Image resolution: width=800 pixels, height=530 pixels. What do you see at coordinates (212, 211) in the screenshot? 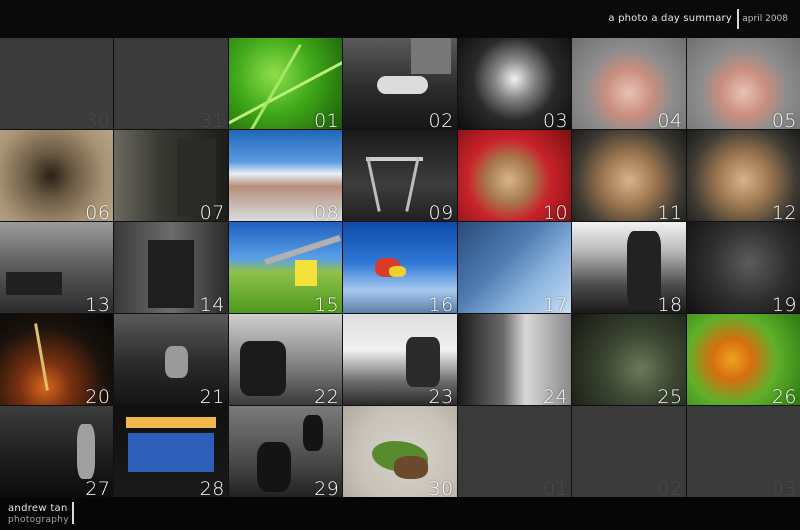
I see `day-number: 07` at bounding box center [212, 211].